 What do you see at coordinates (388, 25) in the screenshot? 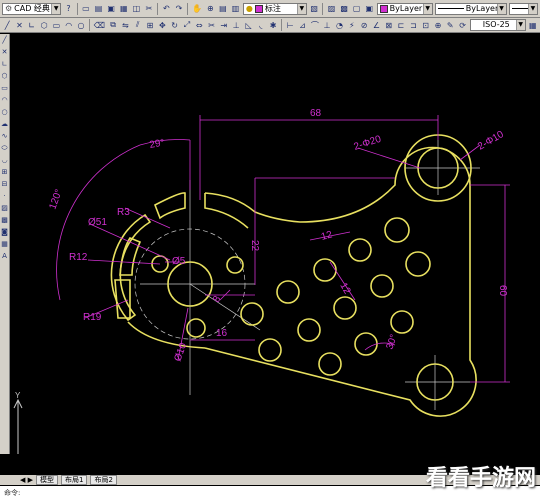
I see `dim-quick-icon: ⊠` at bounding box center [388, 25].